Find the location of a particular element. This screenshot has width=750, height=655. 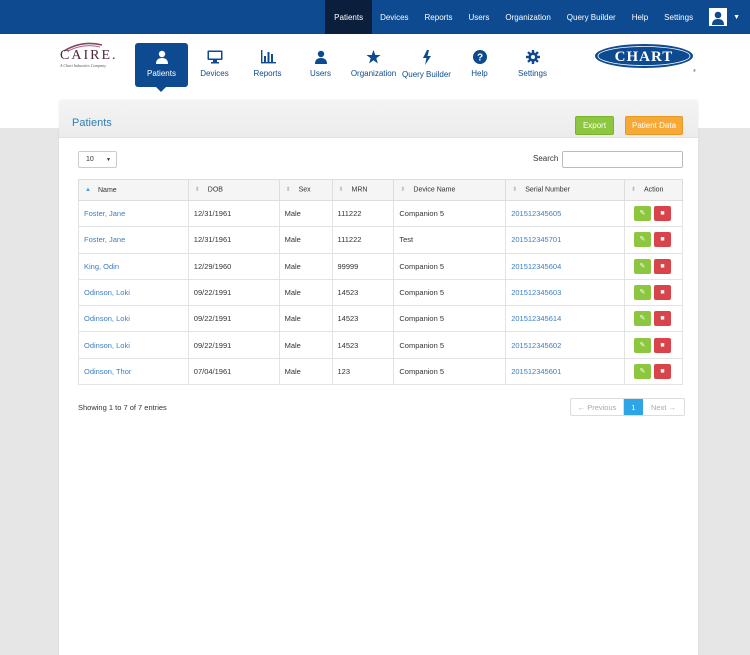

page-1-button: 1 is located at coordinates (633, 407).